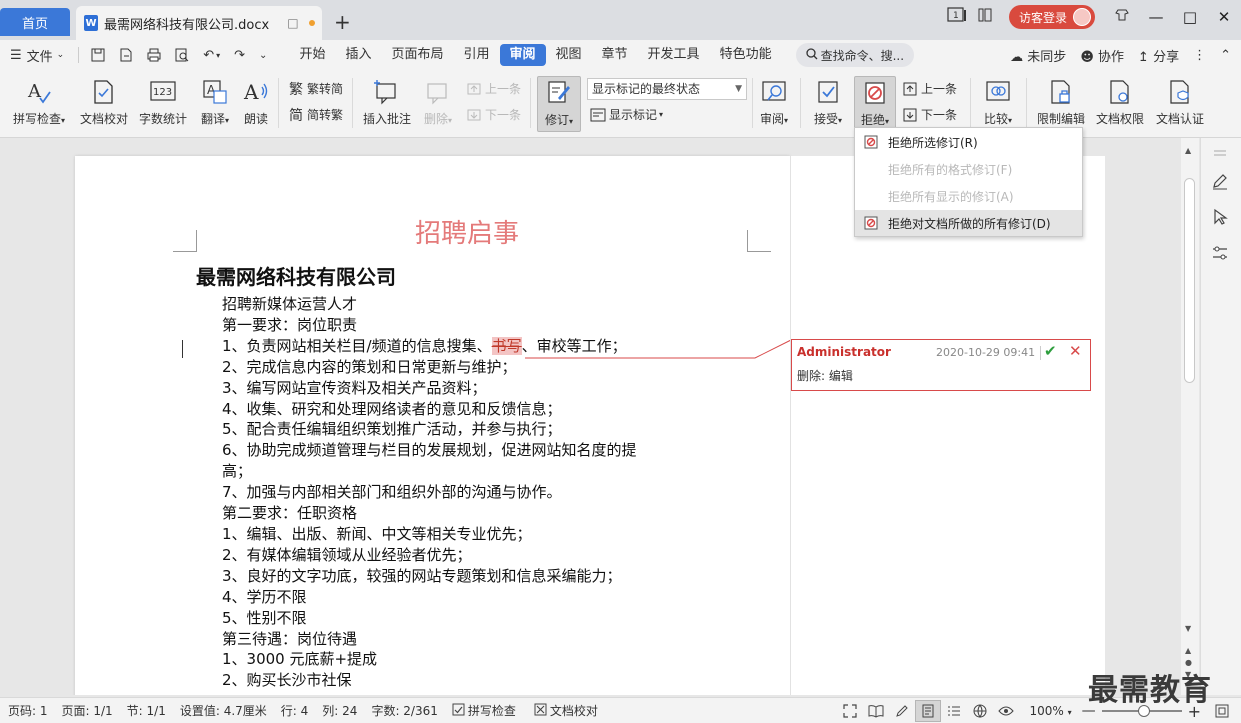  I want to click on new-tab-button: +, so click(342, 22).